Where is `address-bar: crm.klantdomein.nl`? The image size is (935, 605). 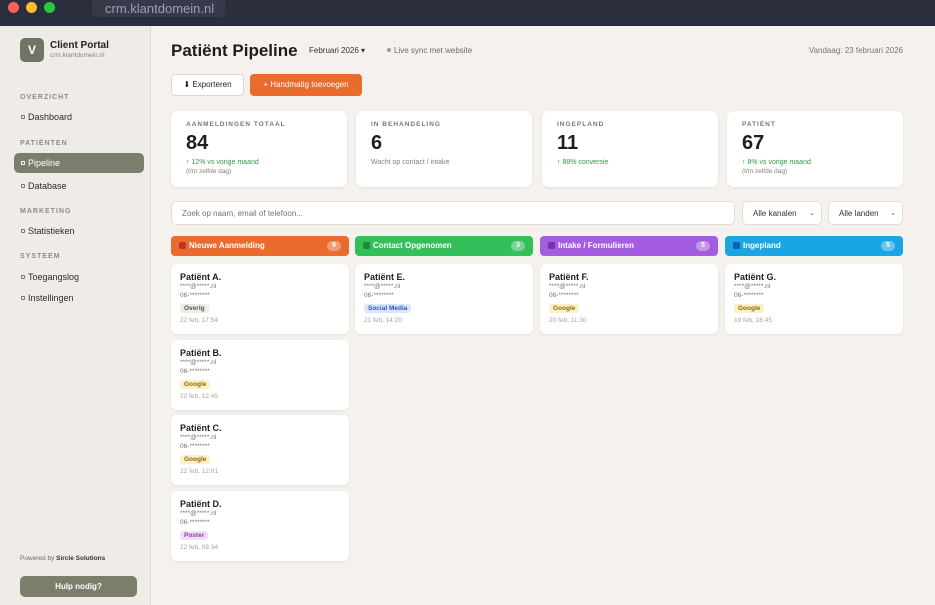 address-bar: crm.klantdomein.nl is located at coordinates (158, 8).